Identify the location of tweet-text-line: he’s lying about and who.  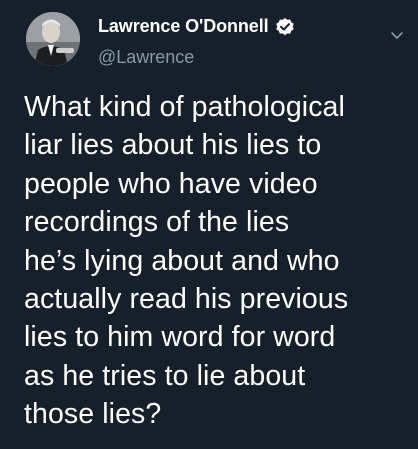
(182, 260).